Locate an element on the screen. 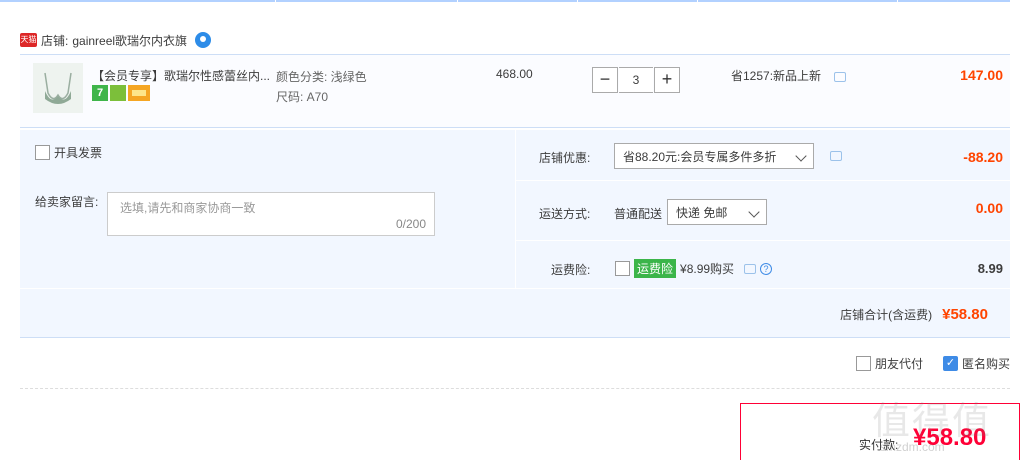 The width and height of the screenshot is (1026, 460). discount-select: 省88.20元:会员专属多件多折 is located at coordinates (714, 156).